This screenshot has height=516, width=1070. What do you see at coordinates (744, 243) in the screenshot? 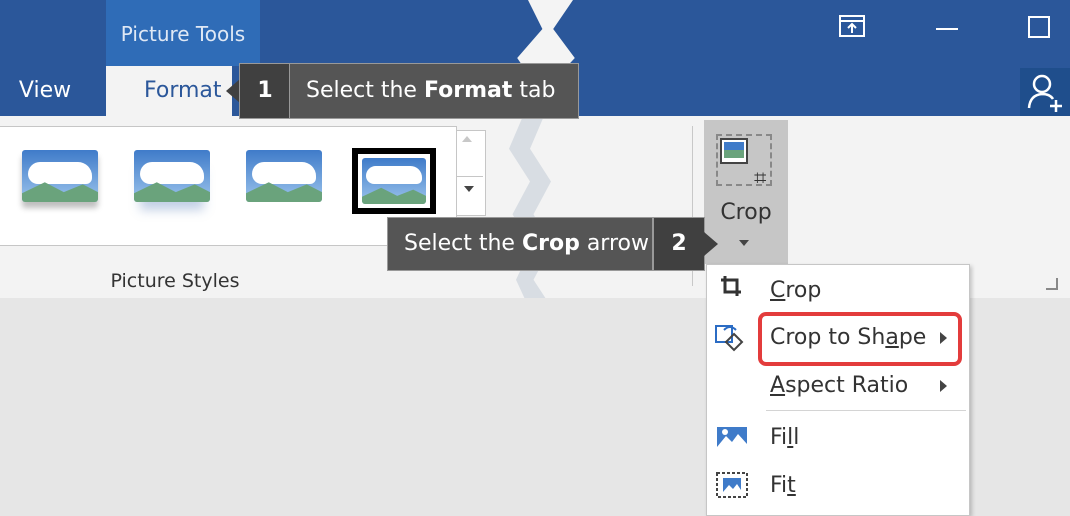
I see `crop-dropdown-arrow-icon` at bounding box center [744, 243].